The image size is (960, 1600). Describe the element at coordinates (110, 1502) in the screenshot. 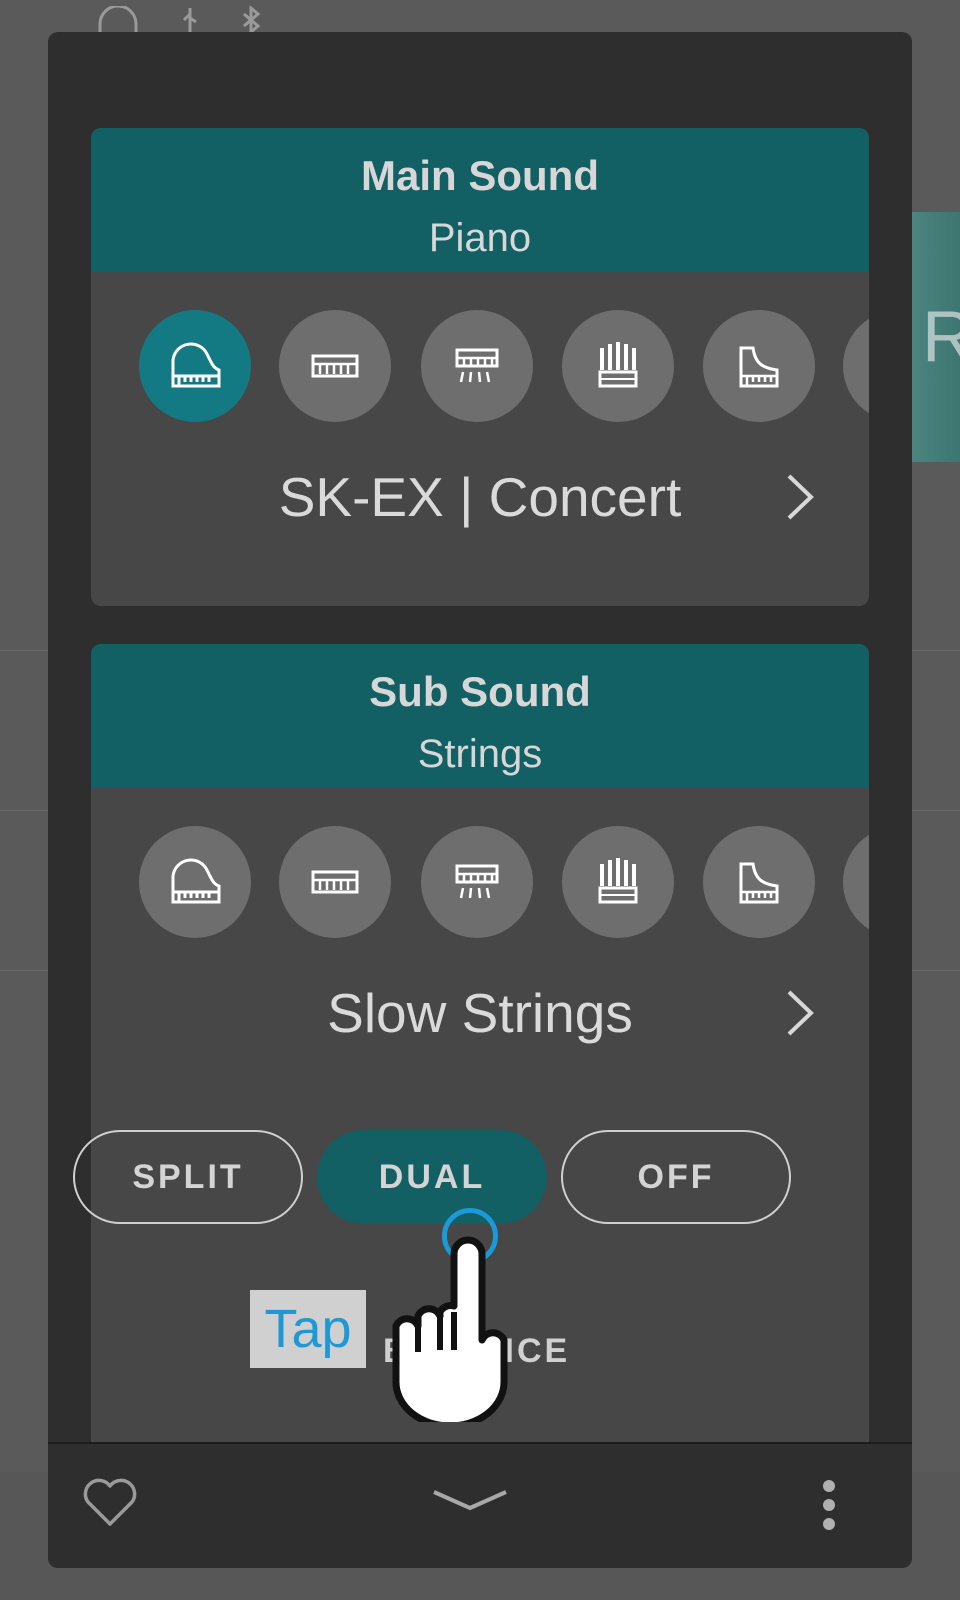

I see `heart-icon` at that location.